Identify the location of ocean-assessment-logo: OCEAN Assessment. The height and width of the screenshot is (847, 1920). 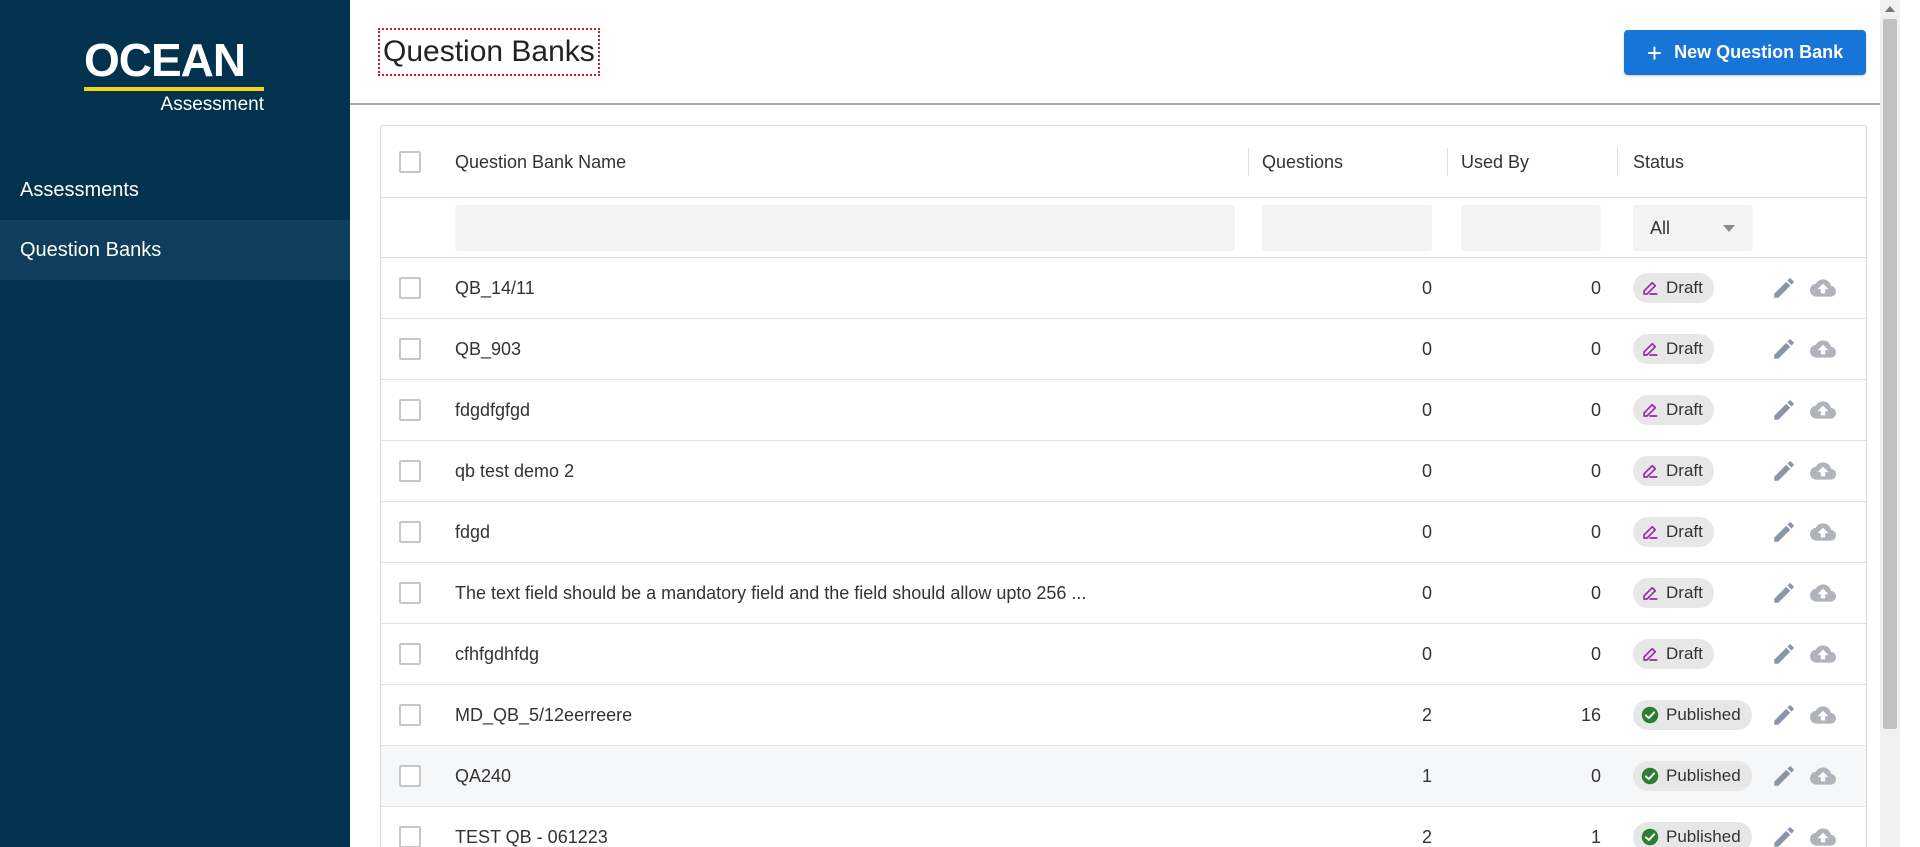
(175, 74).